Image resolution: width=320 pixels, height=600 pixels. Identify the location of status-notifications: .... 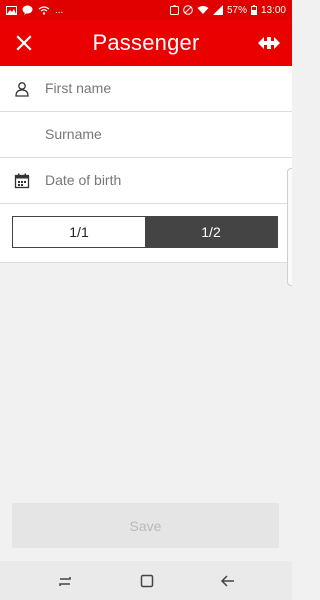
(34, 10).